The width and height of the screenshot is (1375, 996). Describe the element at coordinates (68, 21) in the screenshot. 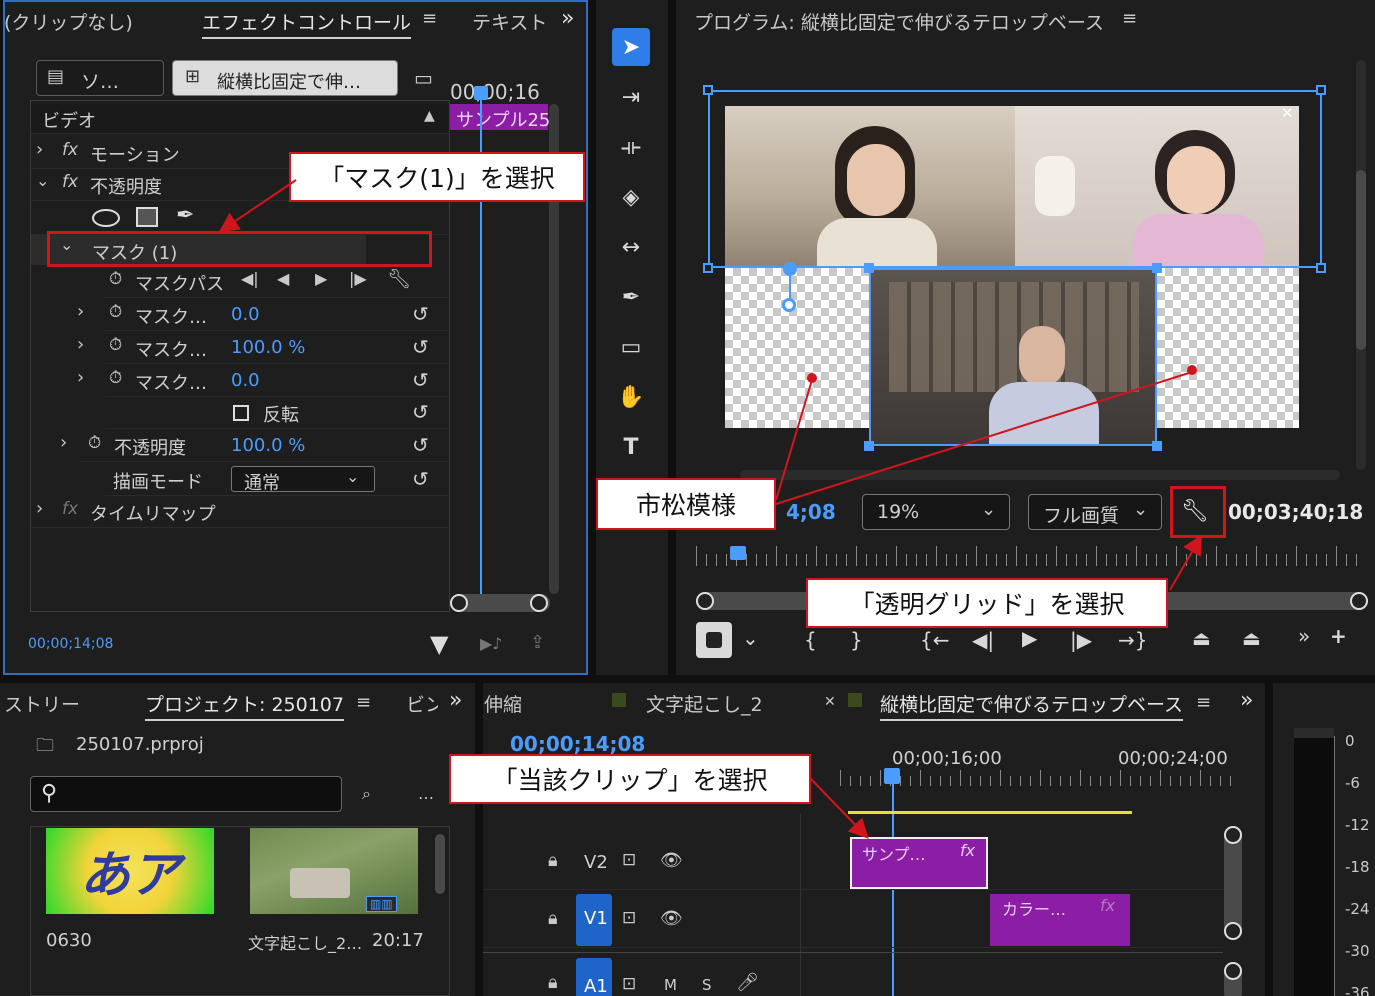

I see `tab-source: (クリップなし)` at that location.